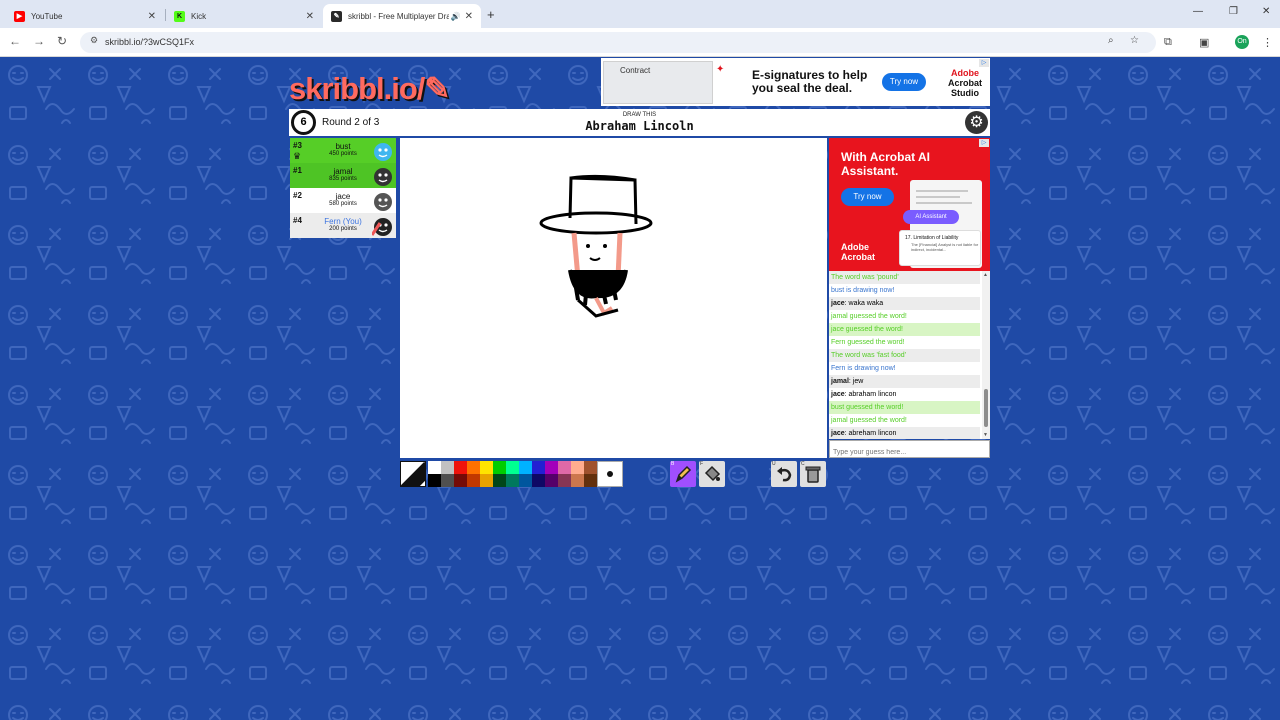 This screenshot has width=1280, height=720. I want to click on scroll-down-icon: ▼, so click(985, 435).